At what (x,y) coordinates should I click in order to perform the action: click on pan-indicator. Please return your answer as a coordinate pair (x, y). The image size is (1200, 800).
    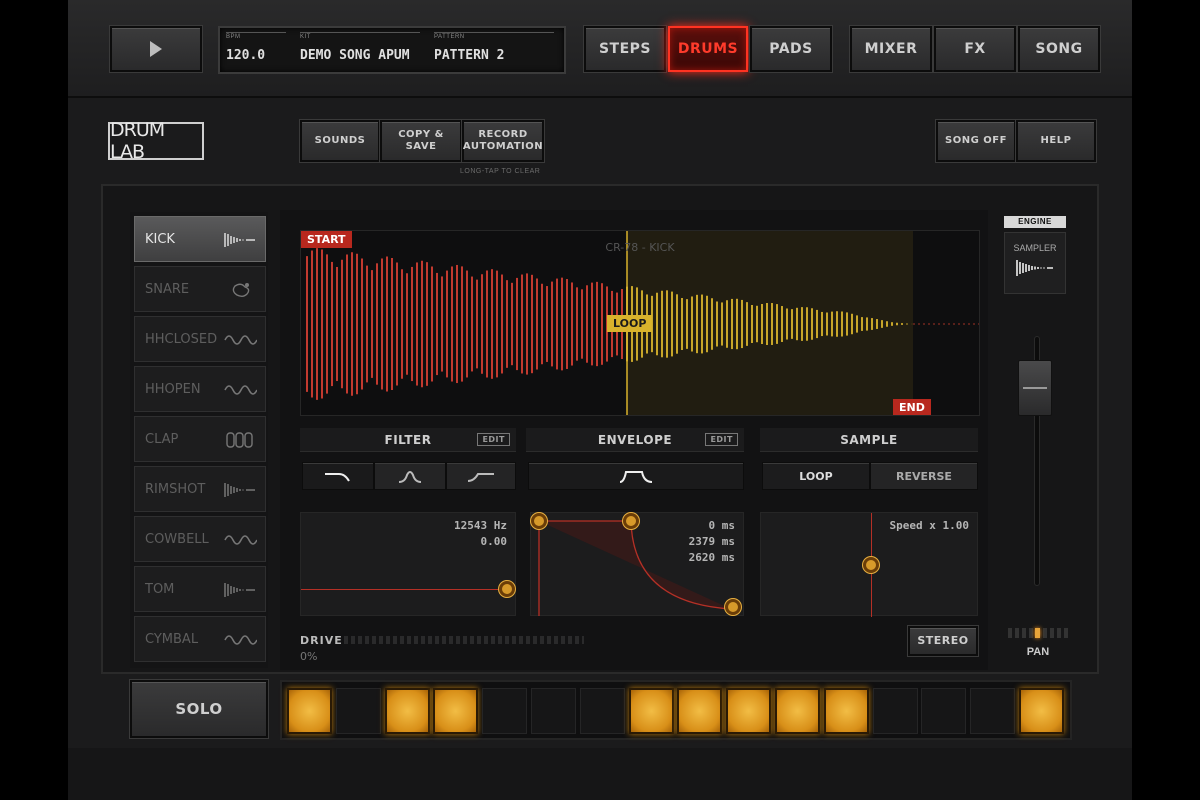
    Looking at the image, I should click on (1037, 633).